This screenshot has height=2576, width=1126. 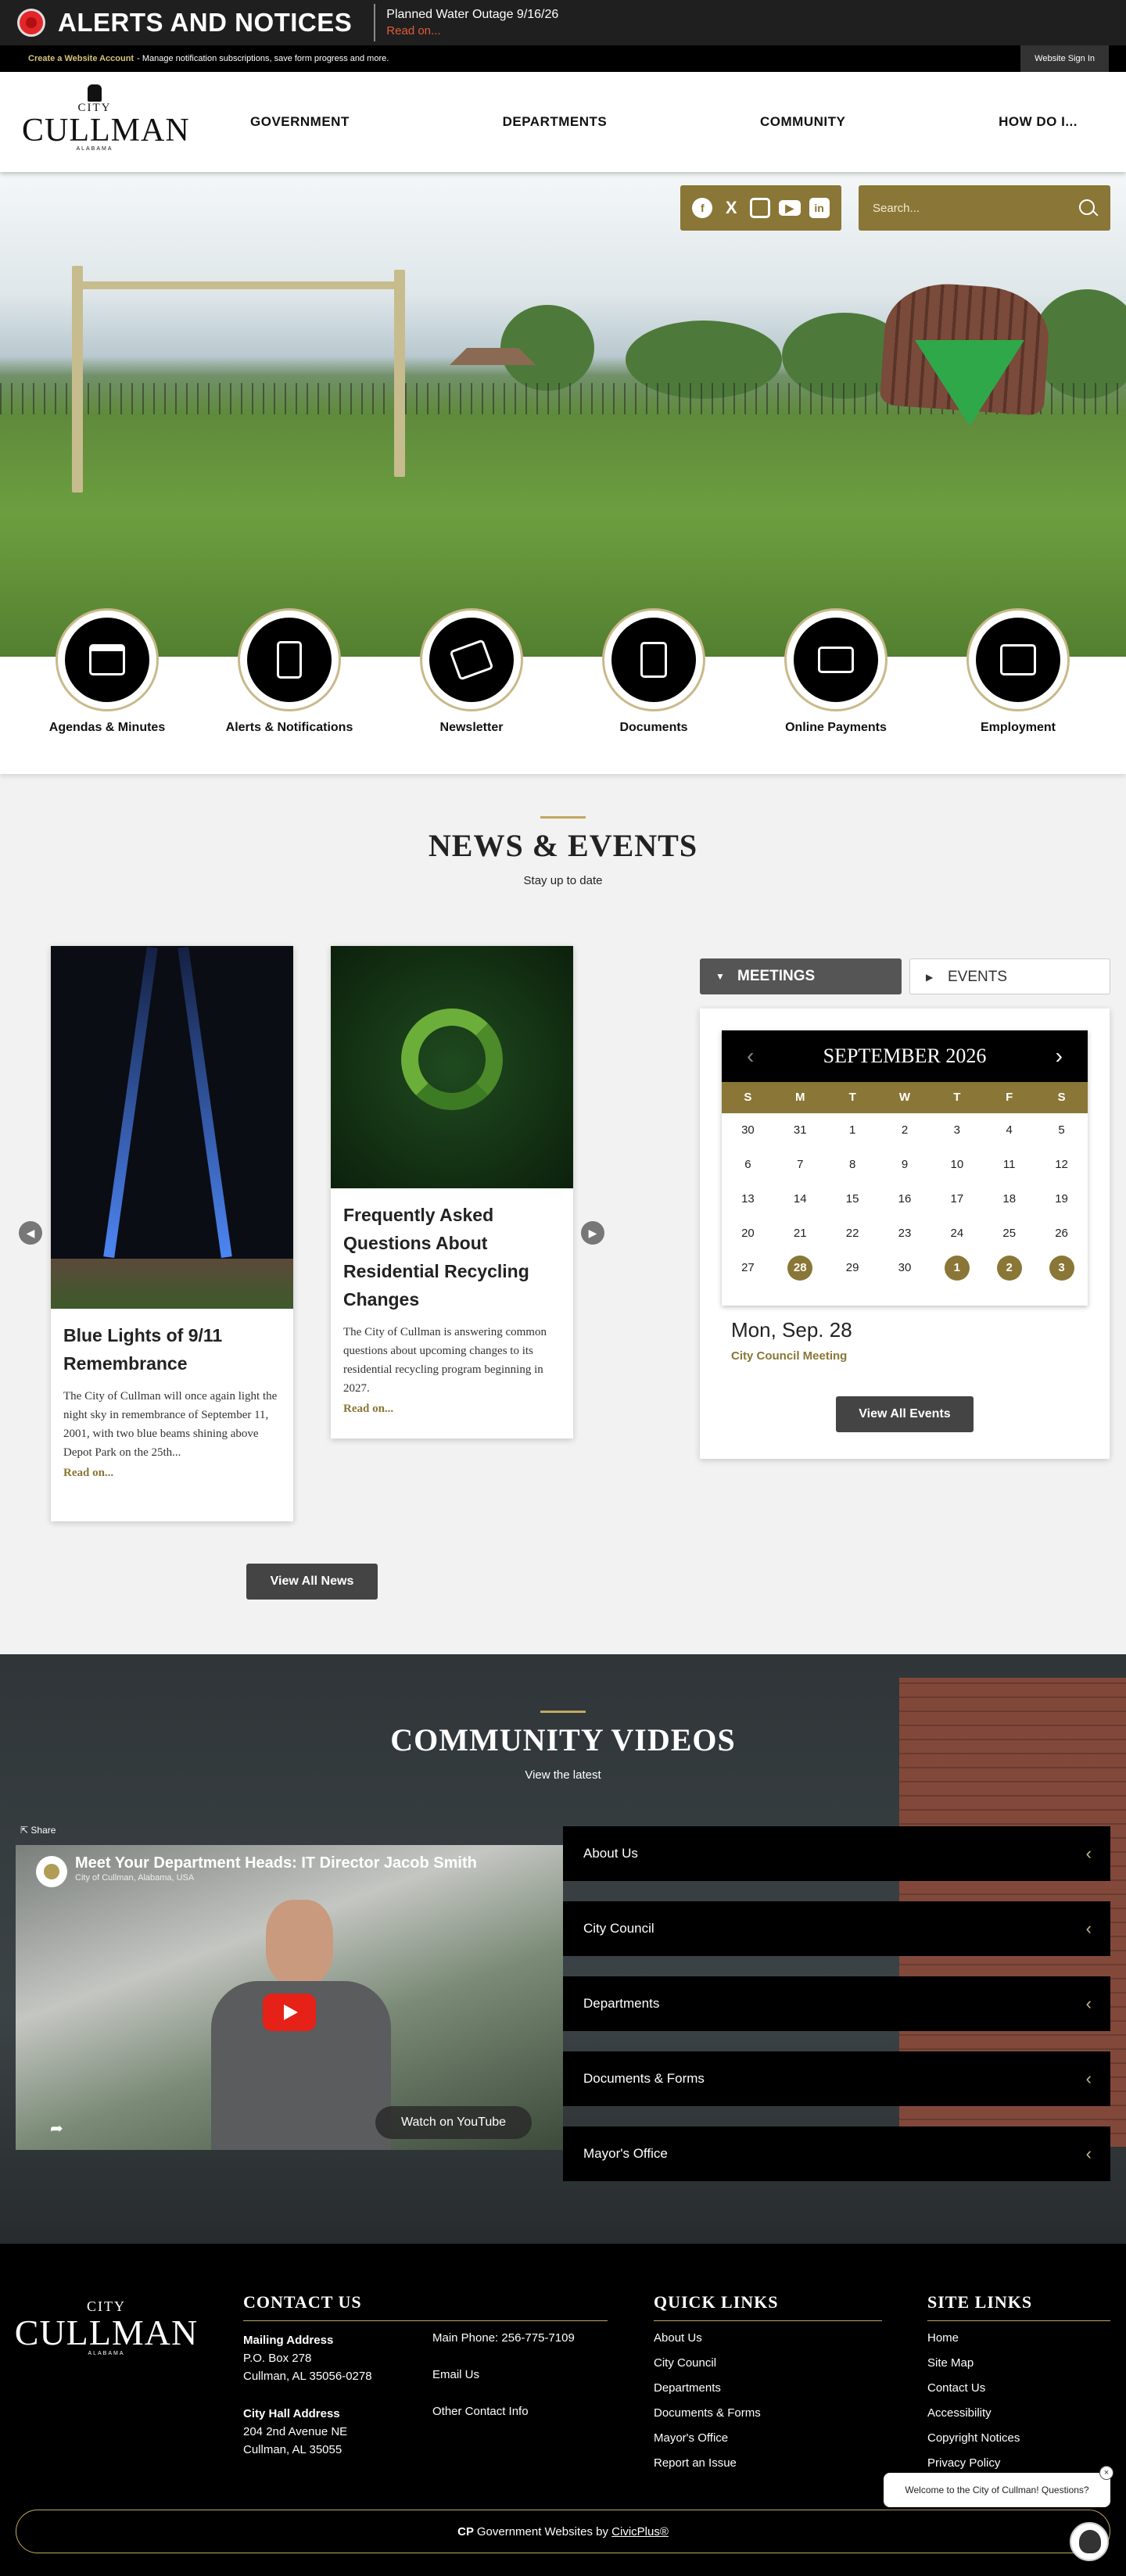 What do you see at coordinates (836, 671) in the screenshot?
I see `quick-link-payments: Online Payments` at bounding box center [836, 671].